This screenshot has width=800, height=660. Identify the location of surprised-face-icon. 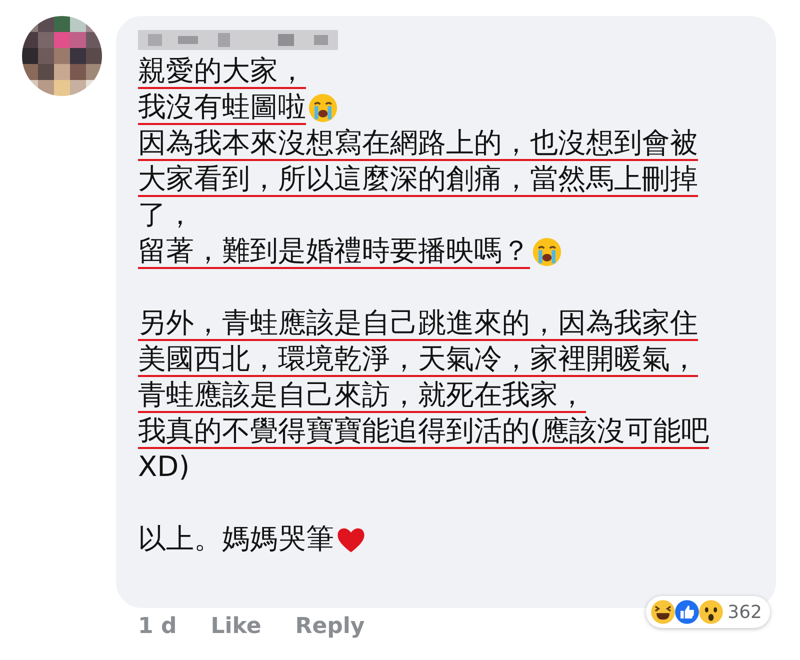
(711, 612).